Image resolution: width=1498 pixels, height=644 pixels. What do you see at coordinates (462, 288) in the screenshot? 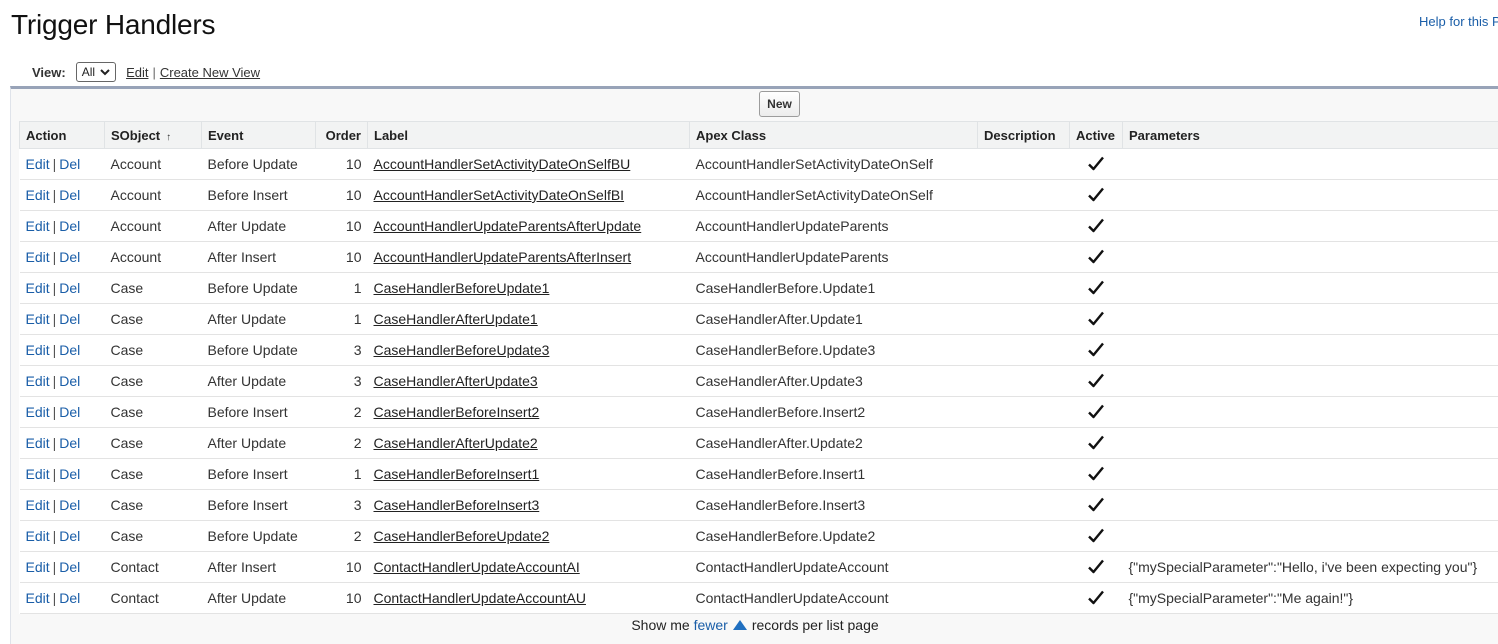
I see `record-label-link: CaseHandlerBeforeUpdate1` at bounding box center [462, 288].